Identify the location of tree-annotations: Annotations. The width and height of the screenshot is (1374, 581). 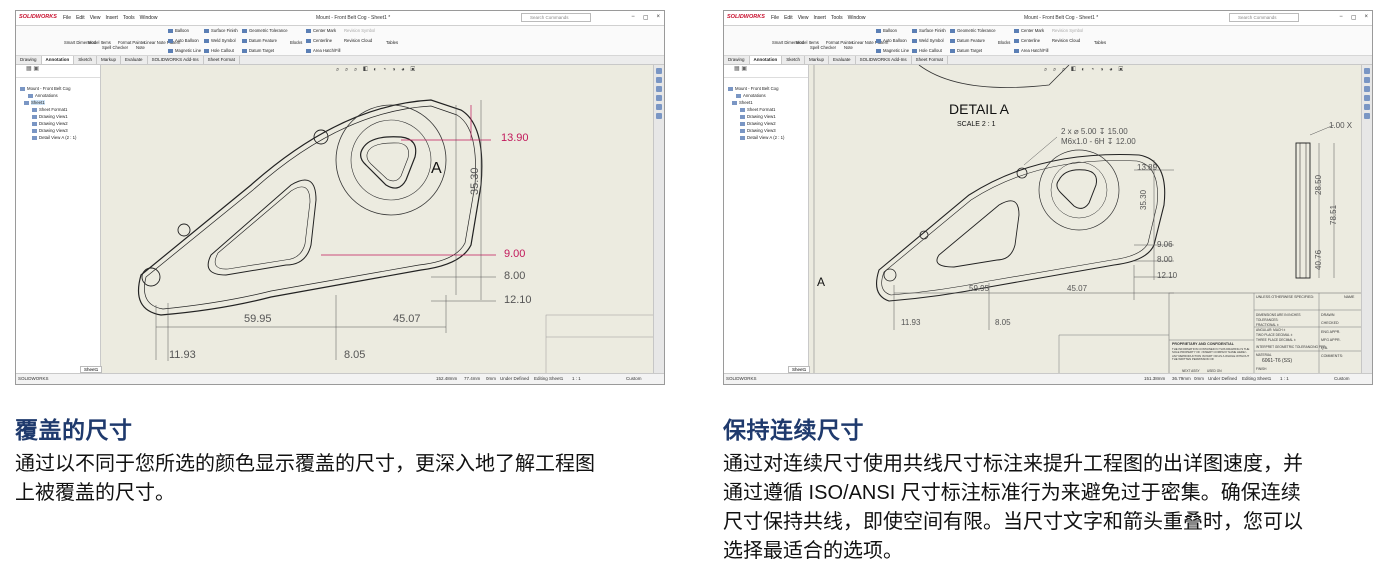
(58, 96).